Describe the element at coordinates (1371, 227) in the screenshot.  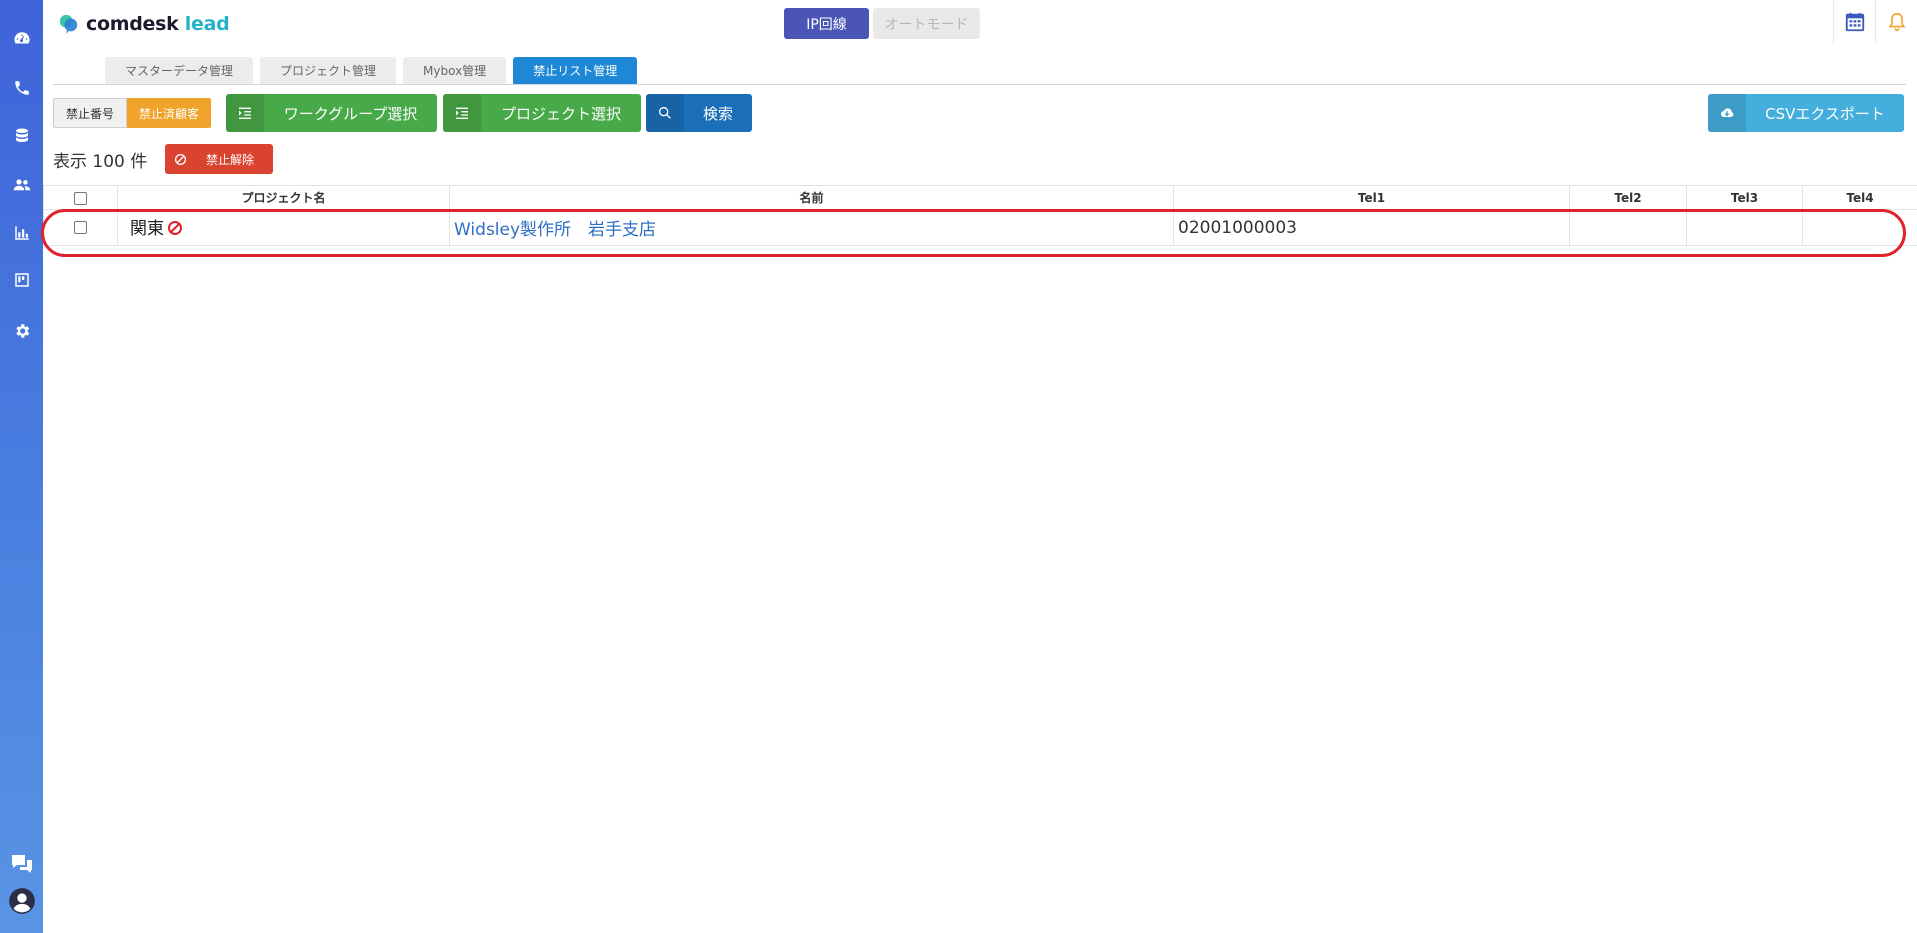
I see `tel1-cell: 02001000003` at that location.